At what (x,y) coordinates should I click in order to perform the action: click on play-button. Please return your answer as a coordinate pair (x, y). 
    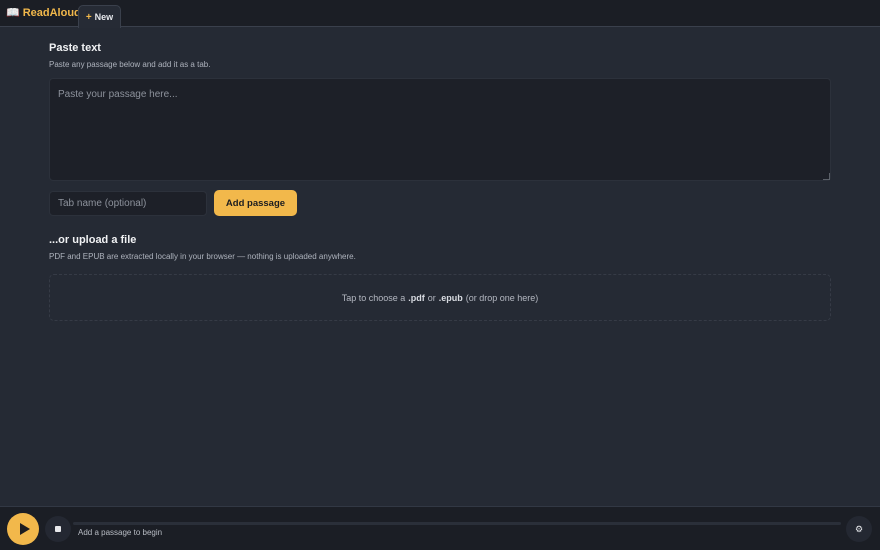
    Looking at the image, I should click on (23, 529).